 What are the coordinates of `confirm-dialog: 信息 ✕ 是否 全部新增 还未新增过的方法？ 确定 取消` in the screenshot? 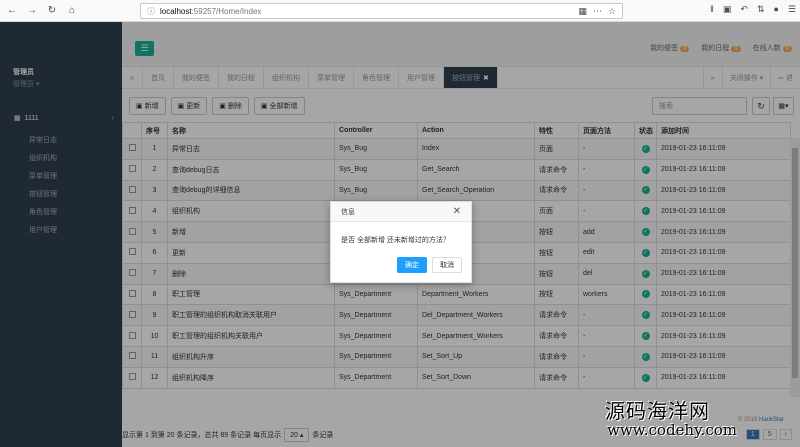 It's located at (401, 242).